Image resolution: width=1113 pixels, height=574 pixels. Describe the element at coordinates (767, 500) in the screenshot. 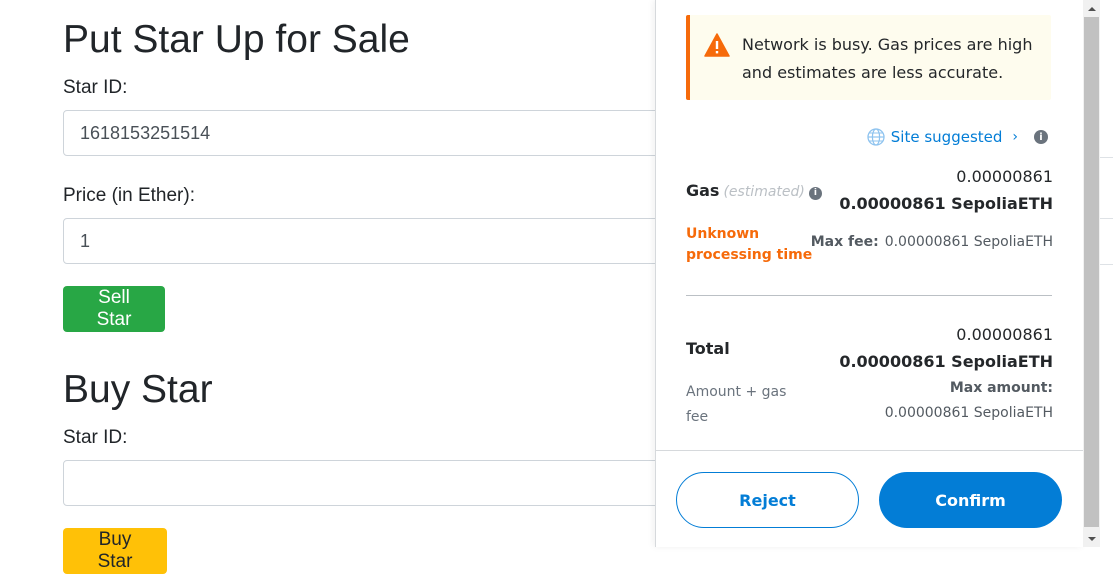

I see `reject-button: Reject` at that location.